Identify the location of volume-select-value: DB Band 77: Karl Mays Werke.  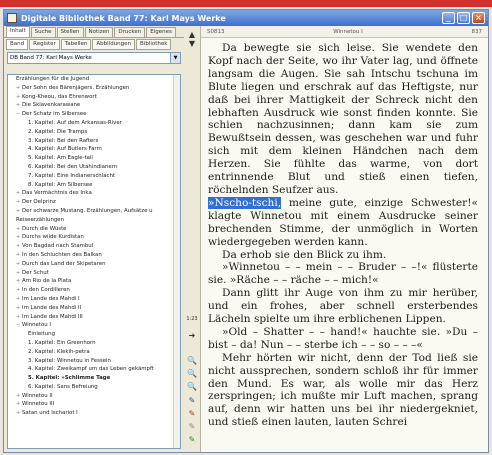
(51, 58).